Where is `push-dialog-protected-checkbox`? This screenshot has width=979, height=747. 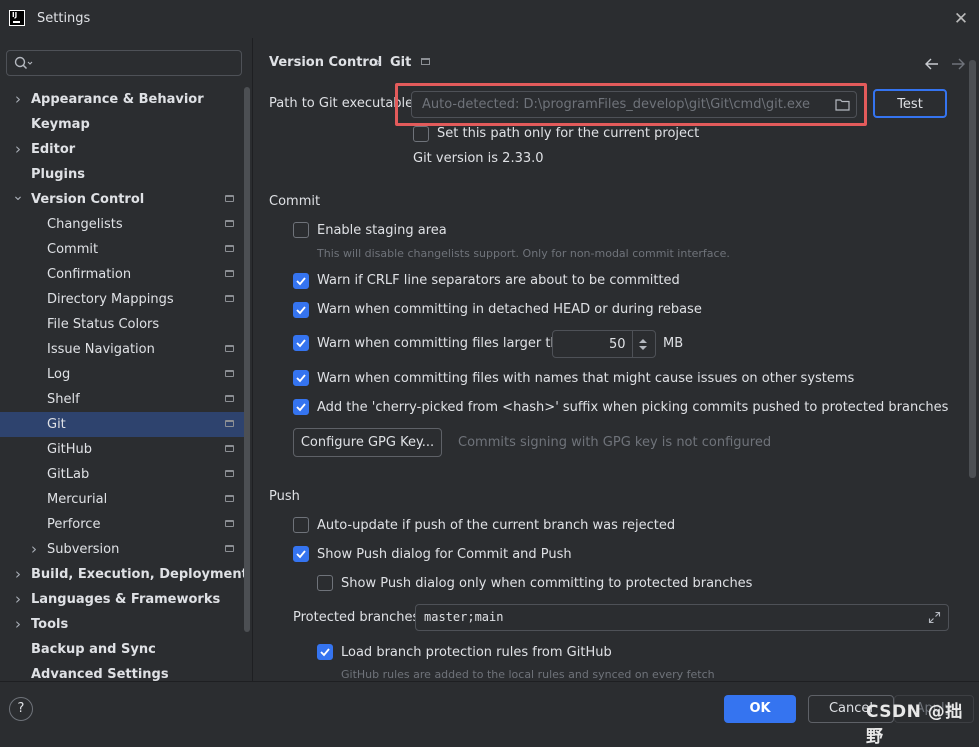 push-dialog-protected-checkbox is located at coordinates (325, 583).